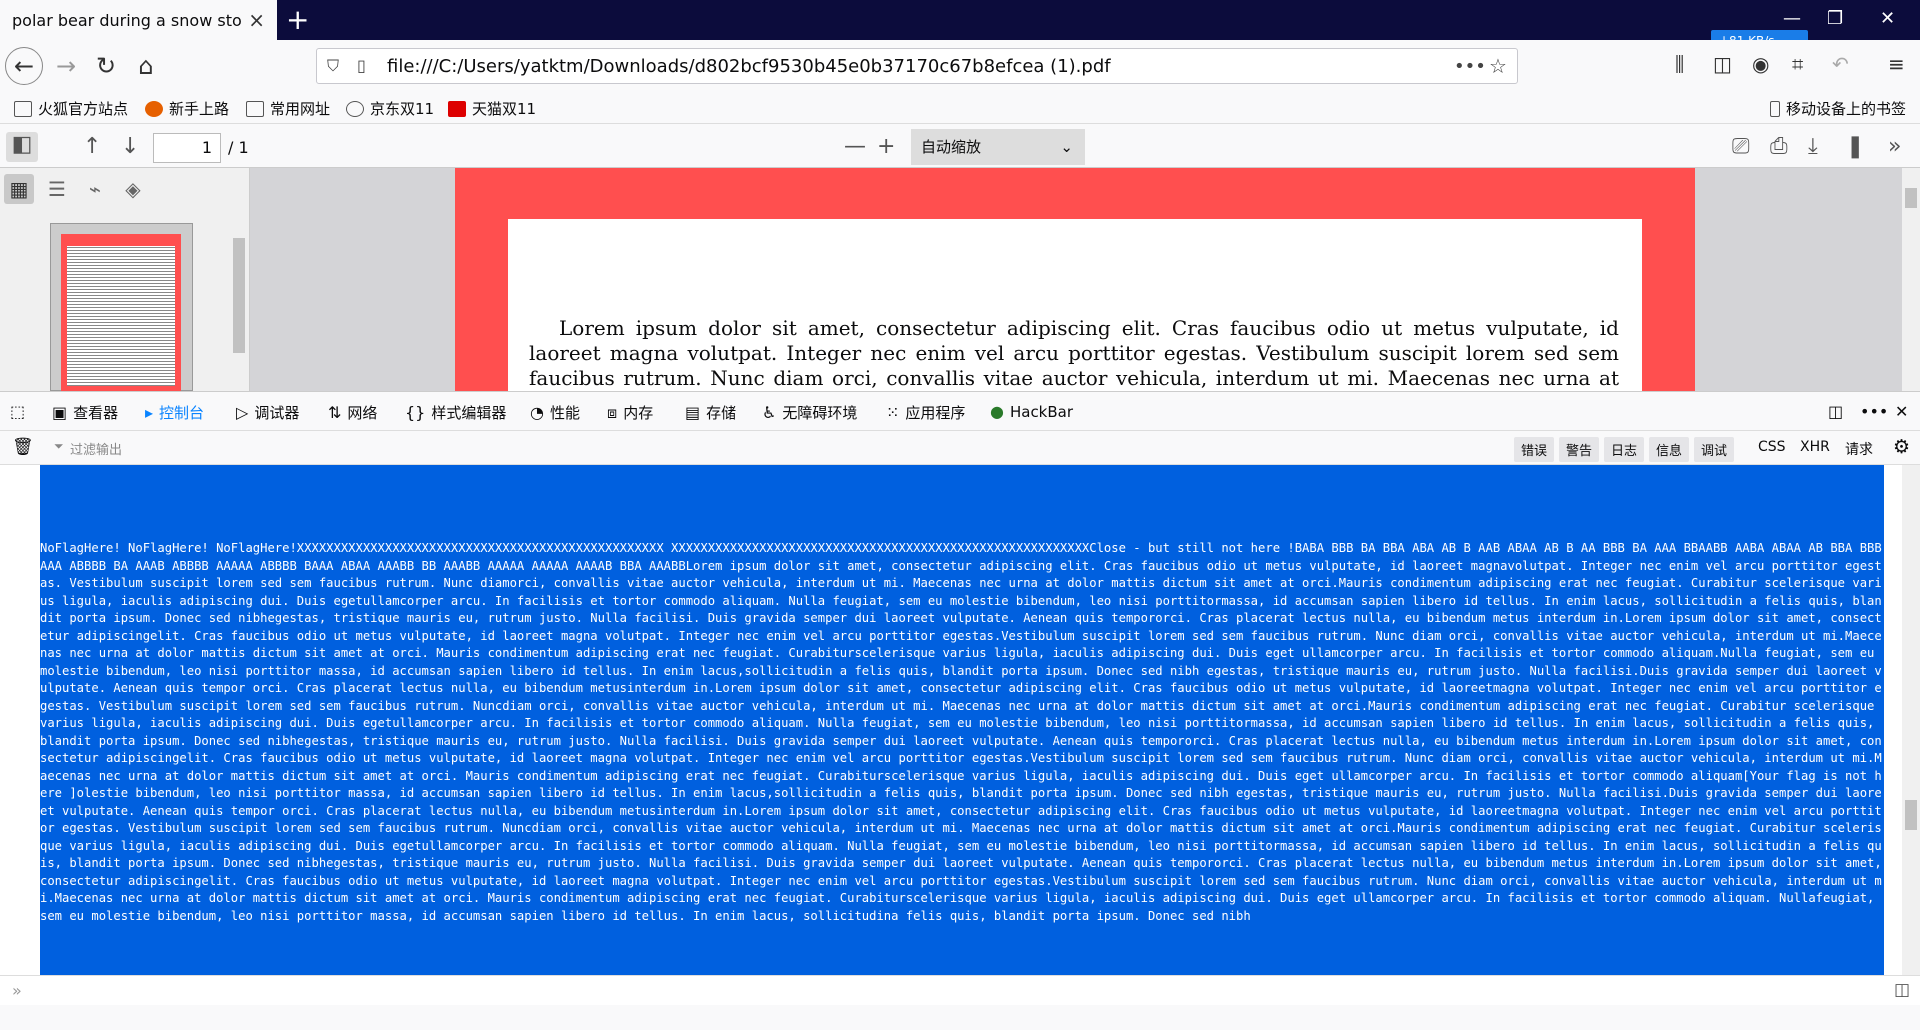 The width and height of the screenshot is (1920, 1030). I want to click on sidebar-scroll-thumb, so click(239, 295).